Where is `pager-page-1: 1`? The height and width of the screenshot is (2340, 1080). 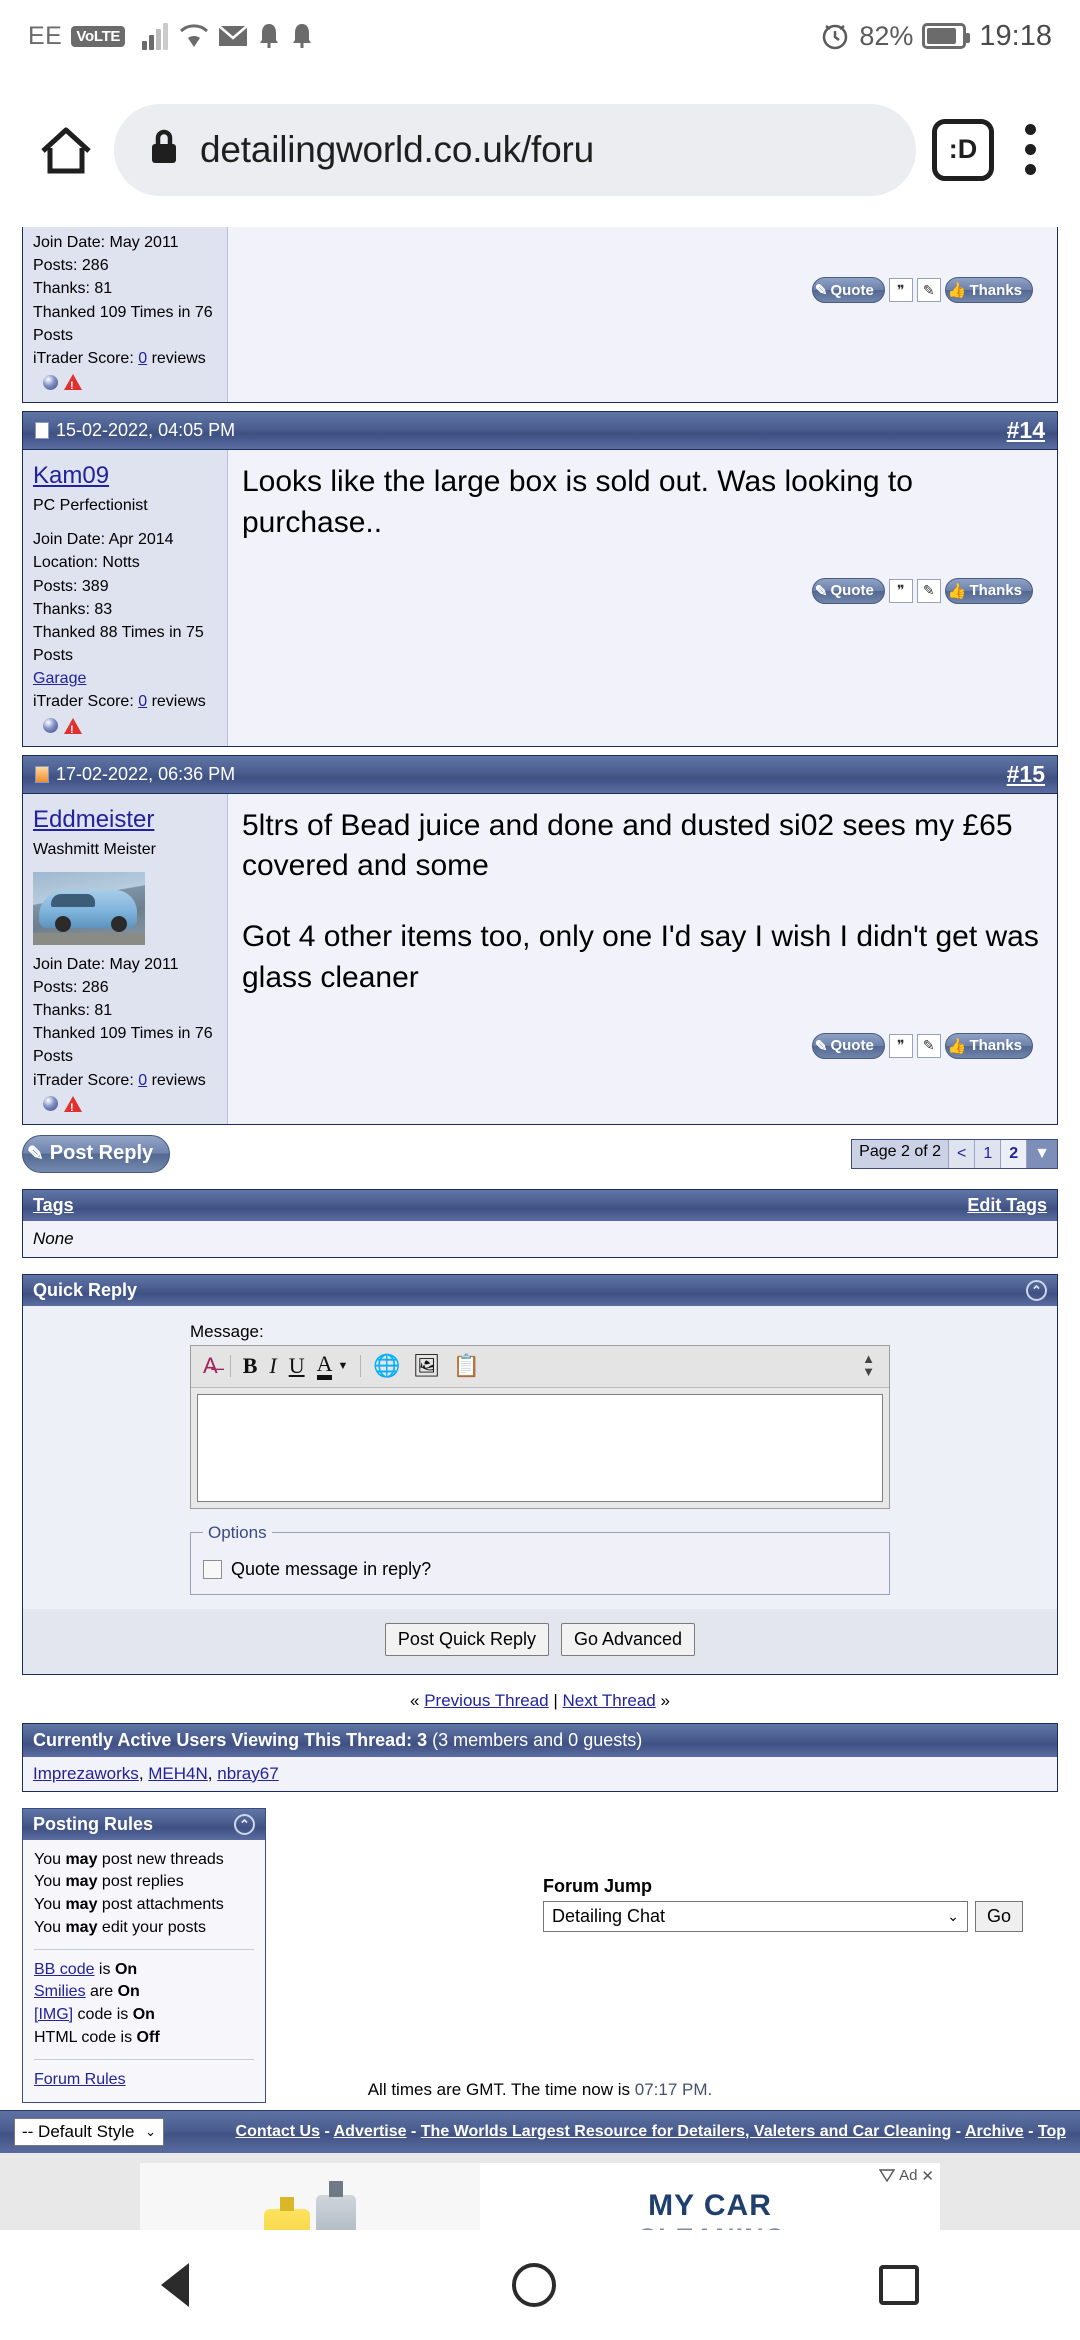
pager-page-1: 1 is located at coordinates (987, 1153).